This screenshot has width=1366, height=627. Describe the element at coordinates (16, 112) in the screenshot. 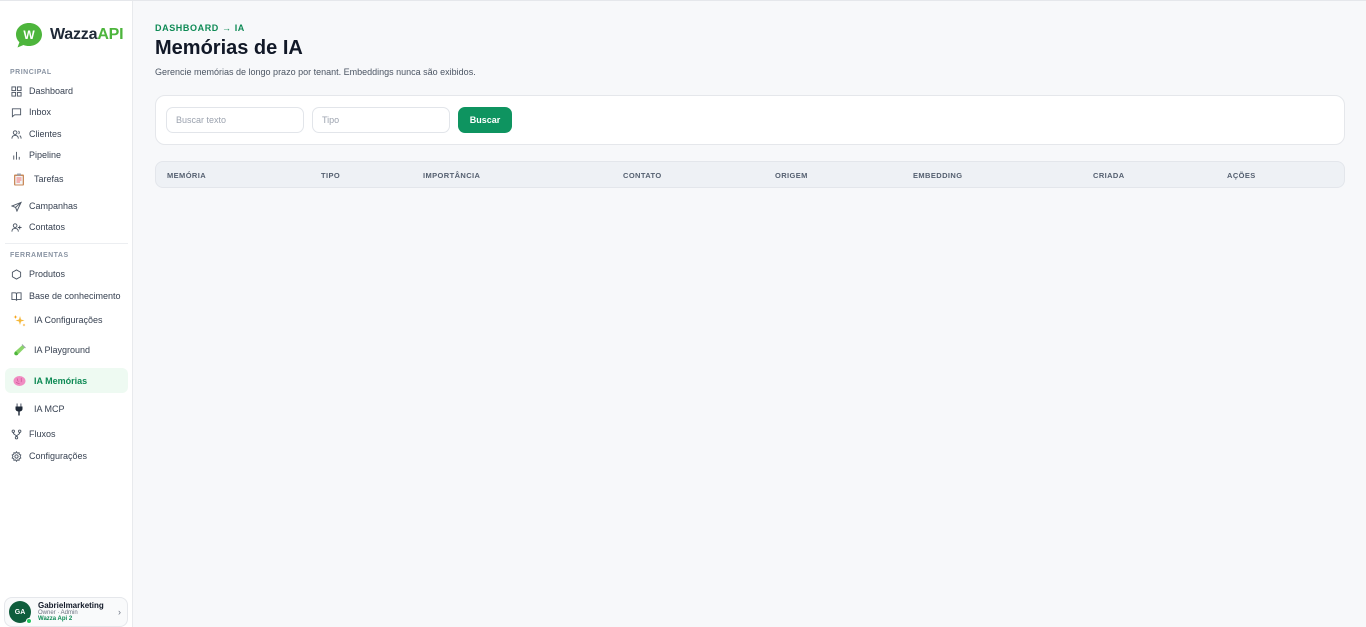

I see `chat-icon` at that location.